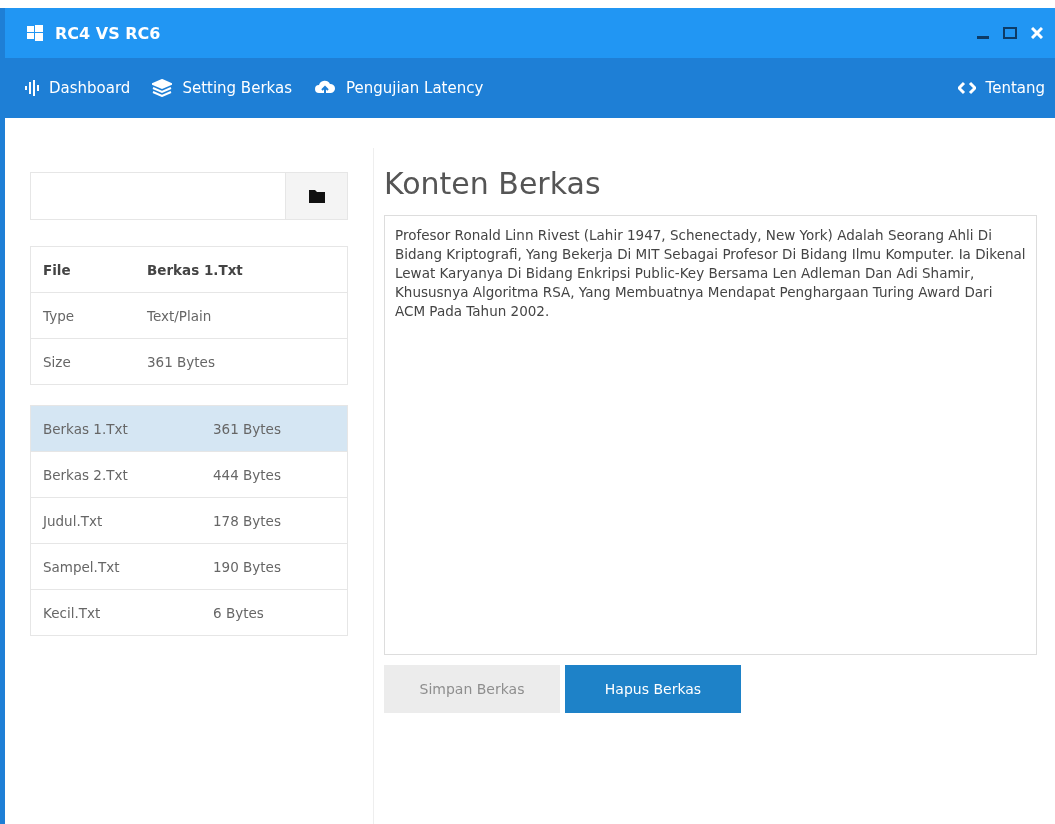  What do you see at coordinates (222, 88) in the screenshot?
I see `nav-tab: Setting Berkas` at bounding box center [222, 88].